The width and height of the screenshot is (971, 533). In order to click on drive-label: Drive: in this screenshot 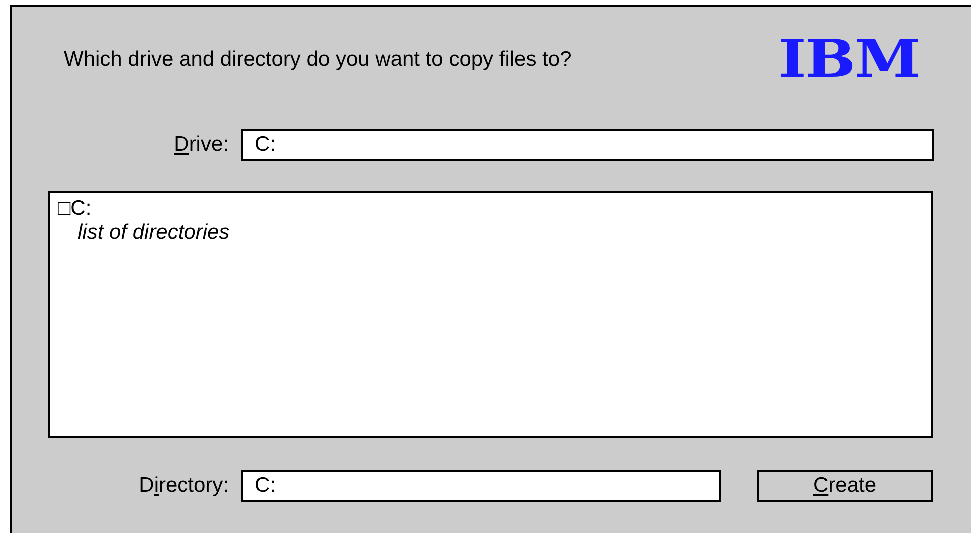, I will do `click(201, 145)`.